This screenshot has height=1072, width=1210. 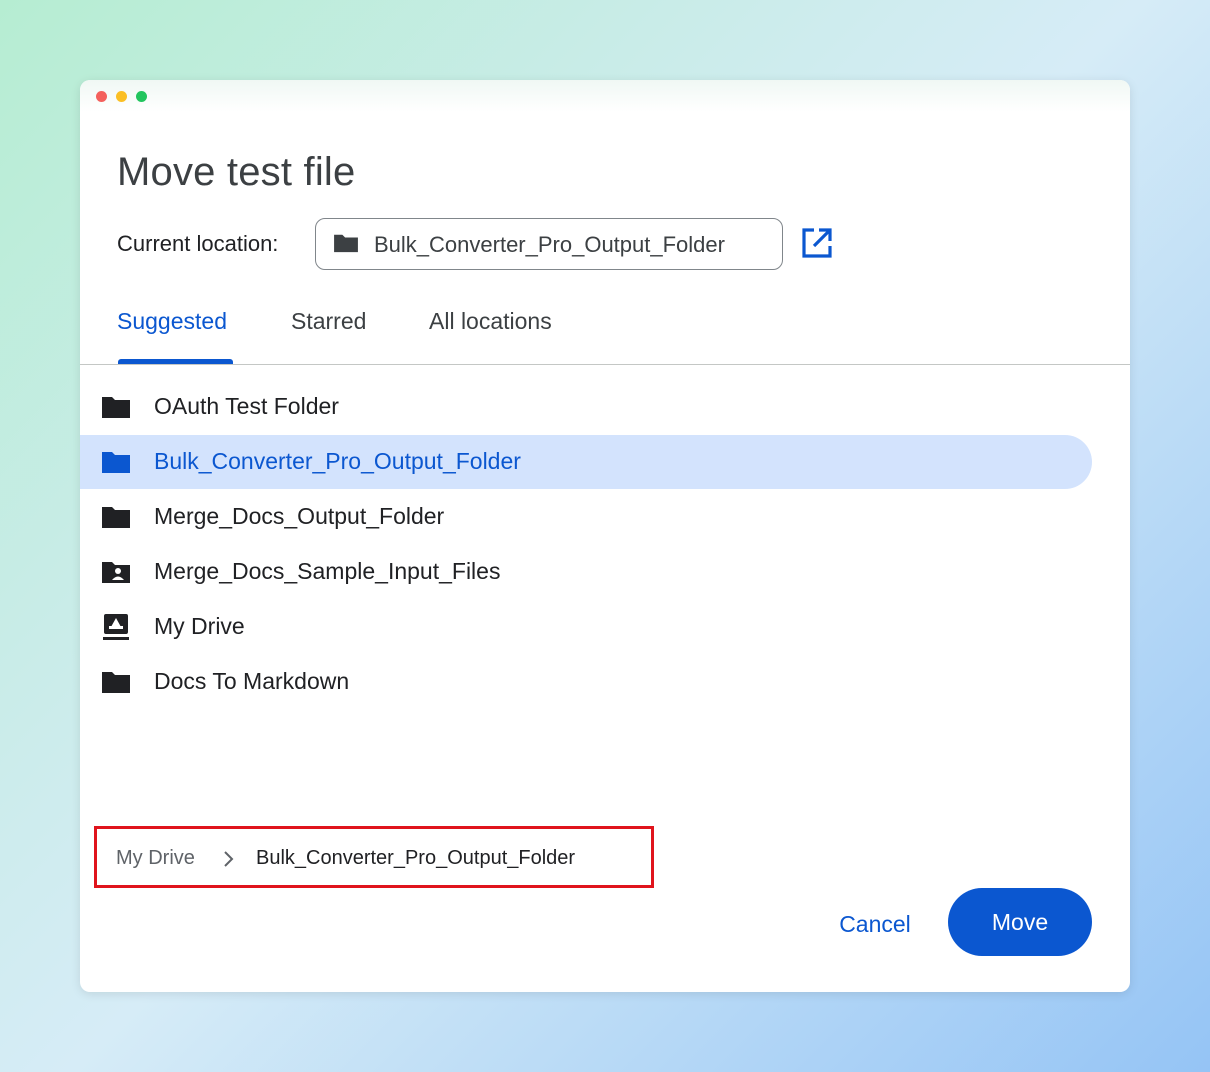 I want to click on folder-row-label: Docs To Markdown, so click(x=252, y=681).